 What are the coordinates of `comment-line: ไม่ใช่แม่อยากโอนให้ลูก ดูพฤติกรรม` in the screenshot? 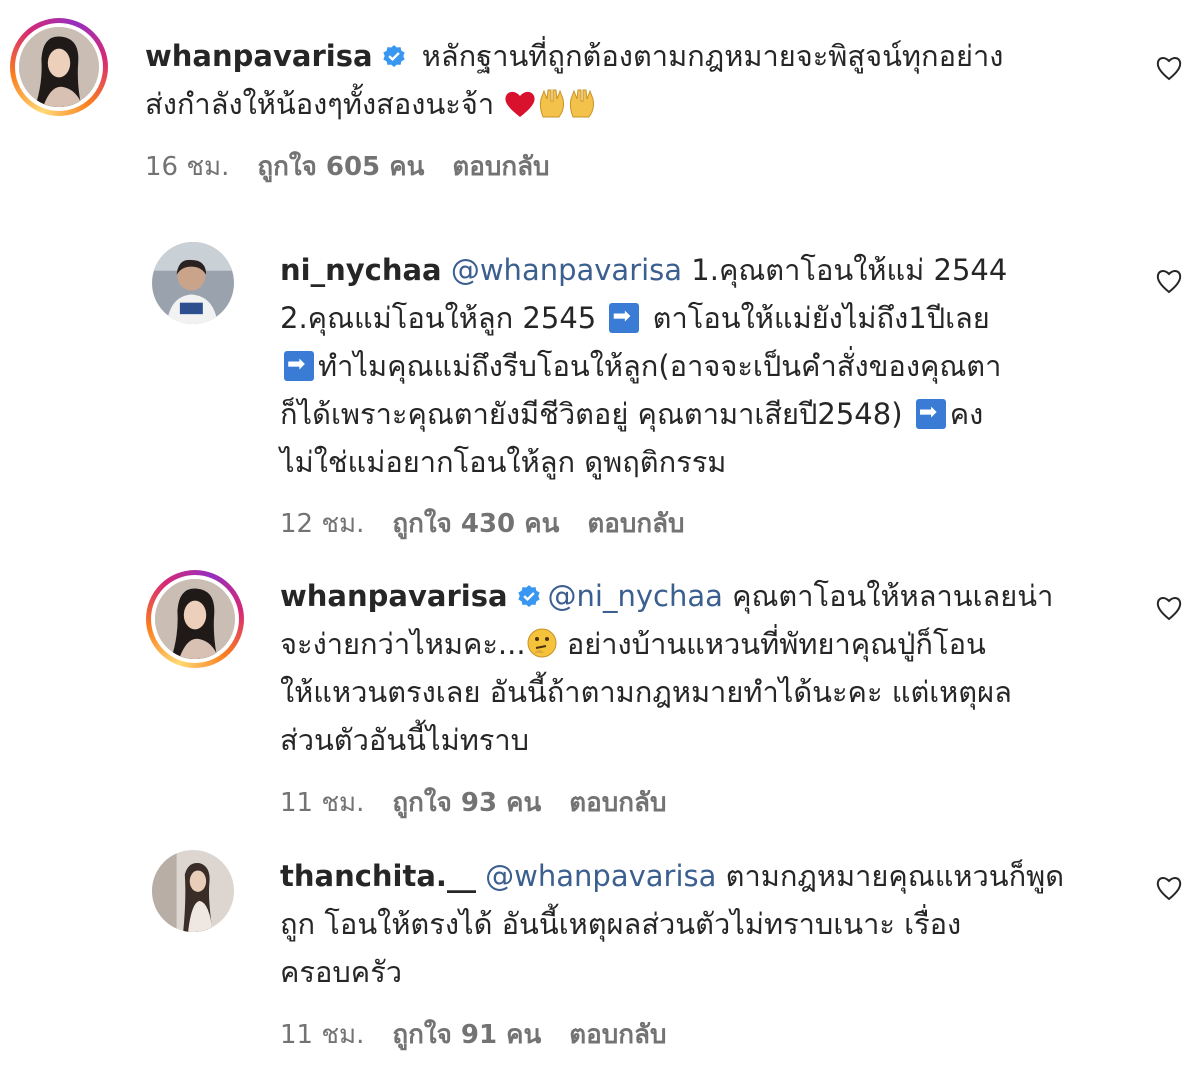 It's located at (503, 462).